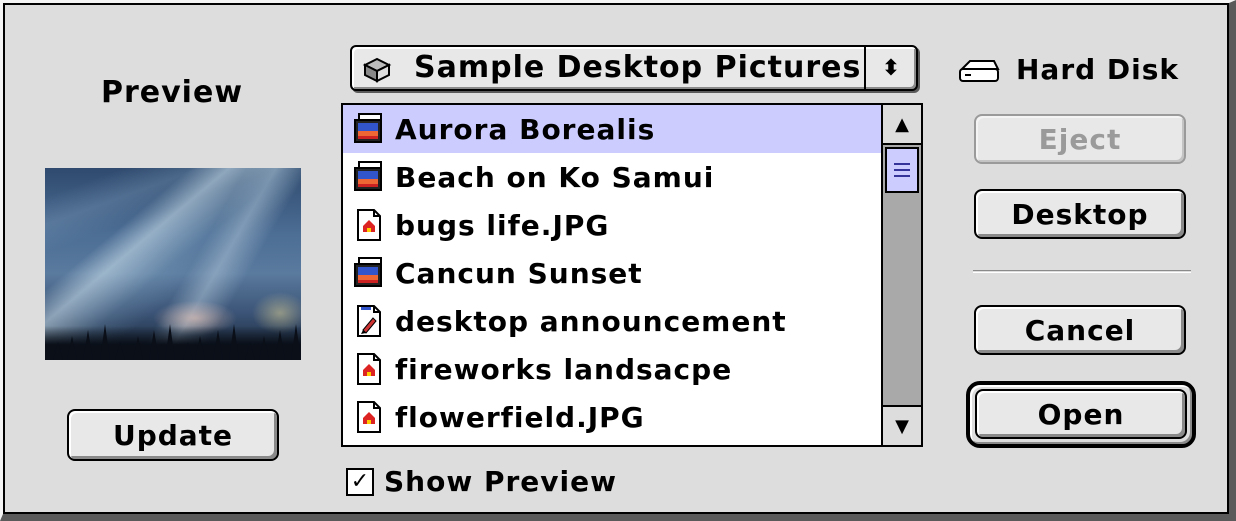 This screenshot has height=521, width=1236. Describe the element at coordinates (172, 92) in the screenshot. I see `preview-heading: Preview` at that location.